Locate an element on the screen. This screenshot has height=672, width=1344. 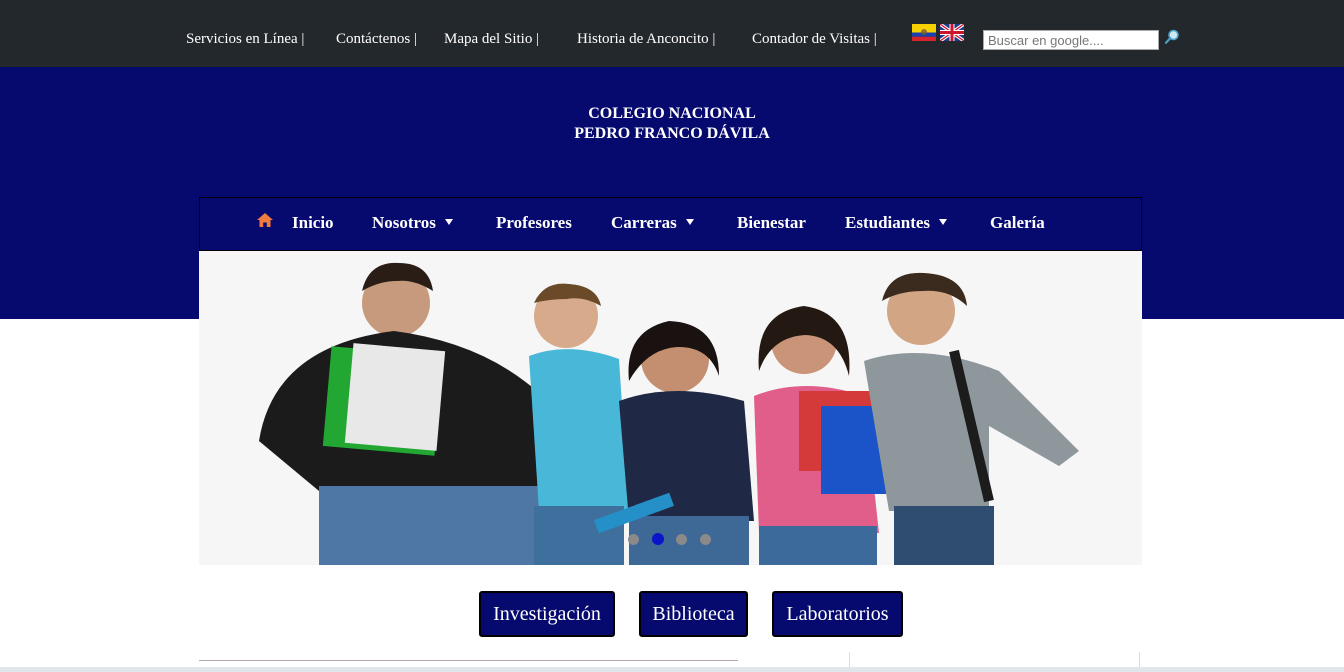
nav-label-nosotros: Nosotros is located at coordinates (404, 222).